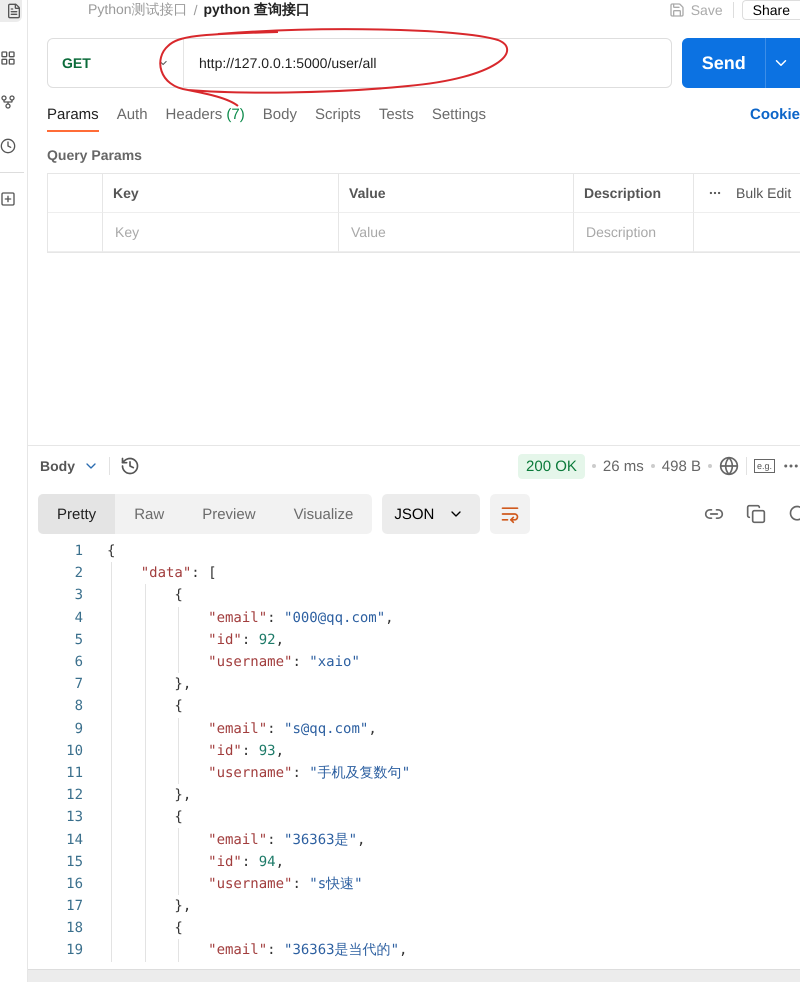 The height and width of the screenshot is (982, 800). Describe the element at coordinates (14, 11) in the screenshot. I see `document-icon` at that location.